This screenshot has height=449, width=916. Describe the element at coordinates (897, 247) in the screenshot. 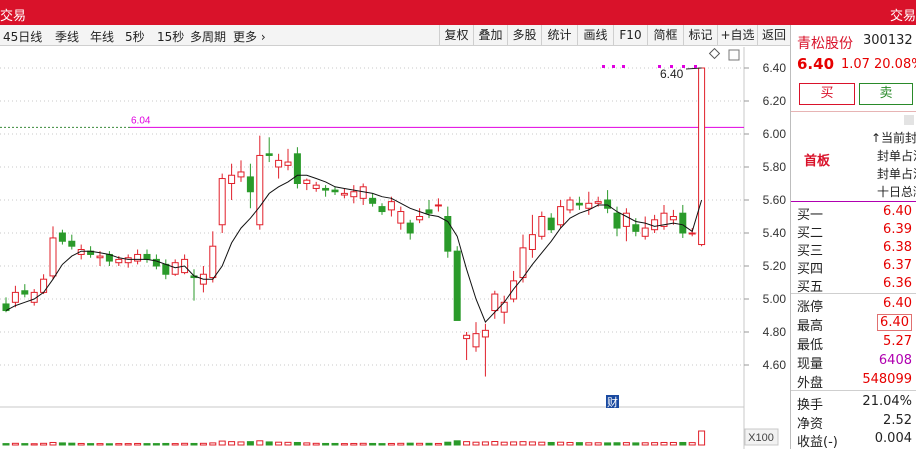

I see `bid-price: 6.38` at that location.